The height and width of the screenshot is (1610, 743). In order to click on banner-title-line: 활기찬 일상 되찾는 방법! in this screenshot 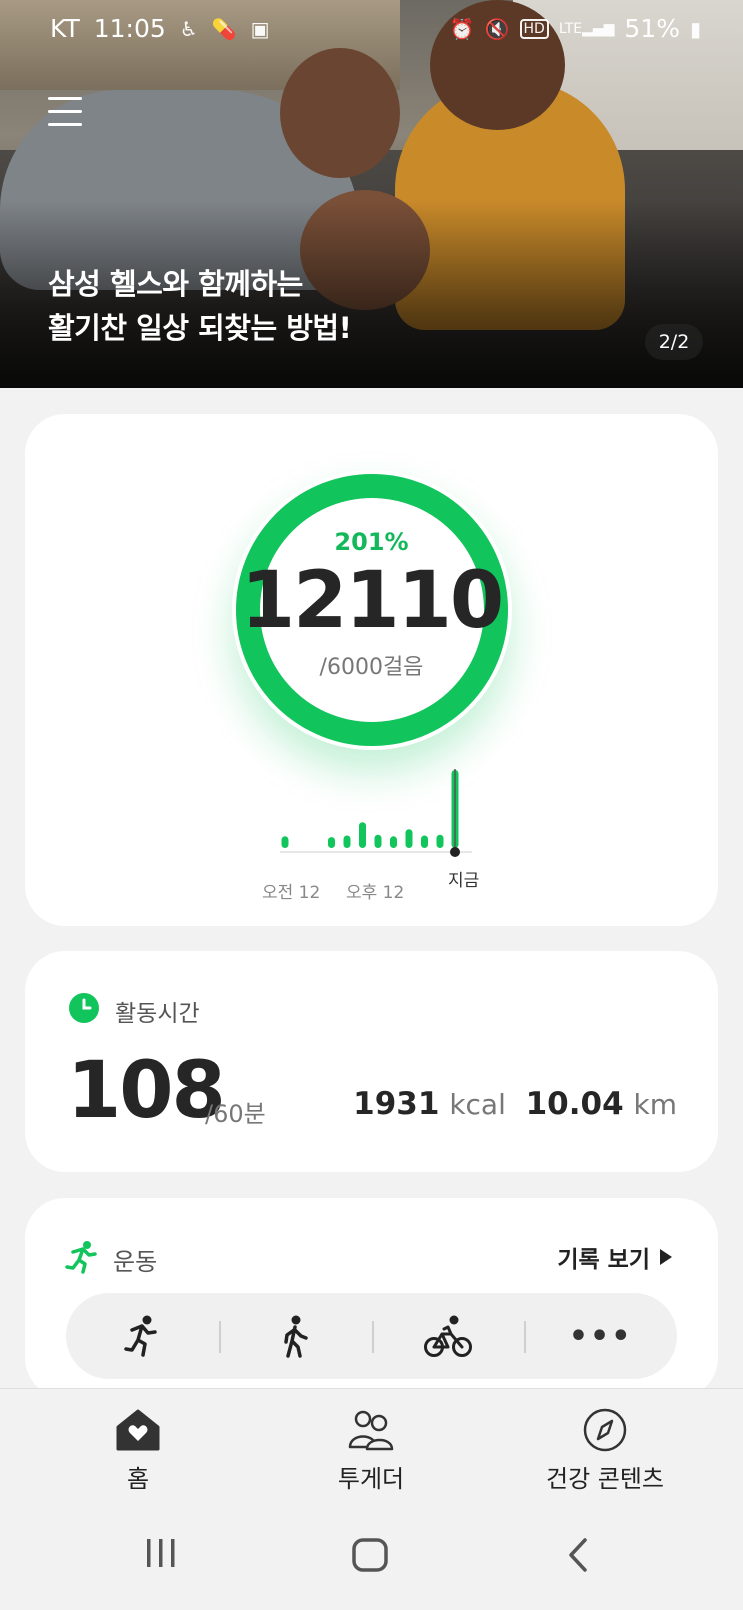, I will do `click(200, 328)`.